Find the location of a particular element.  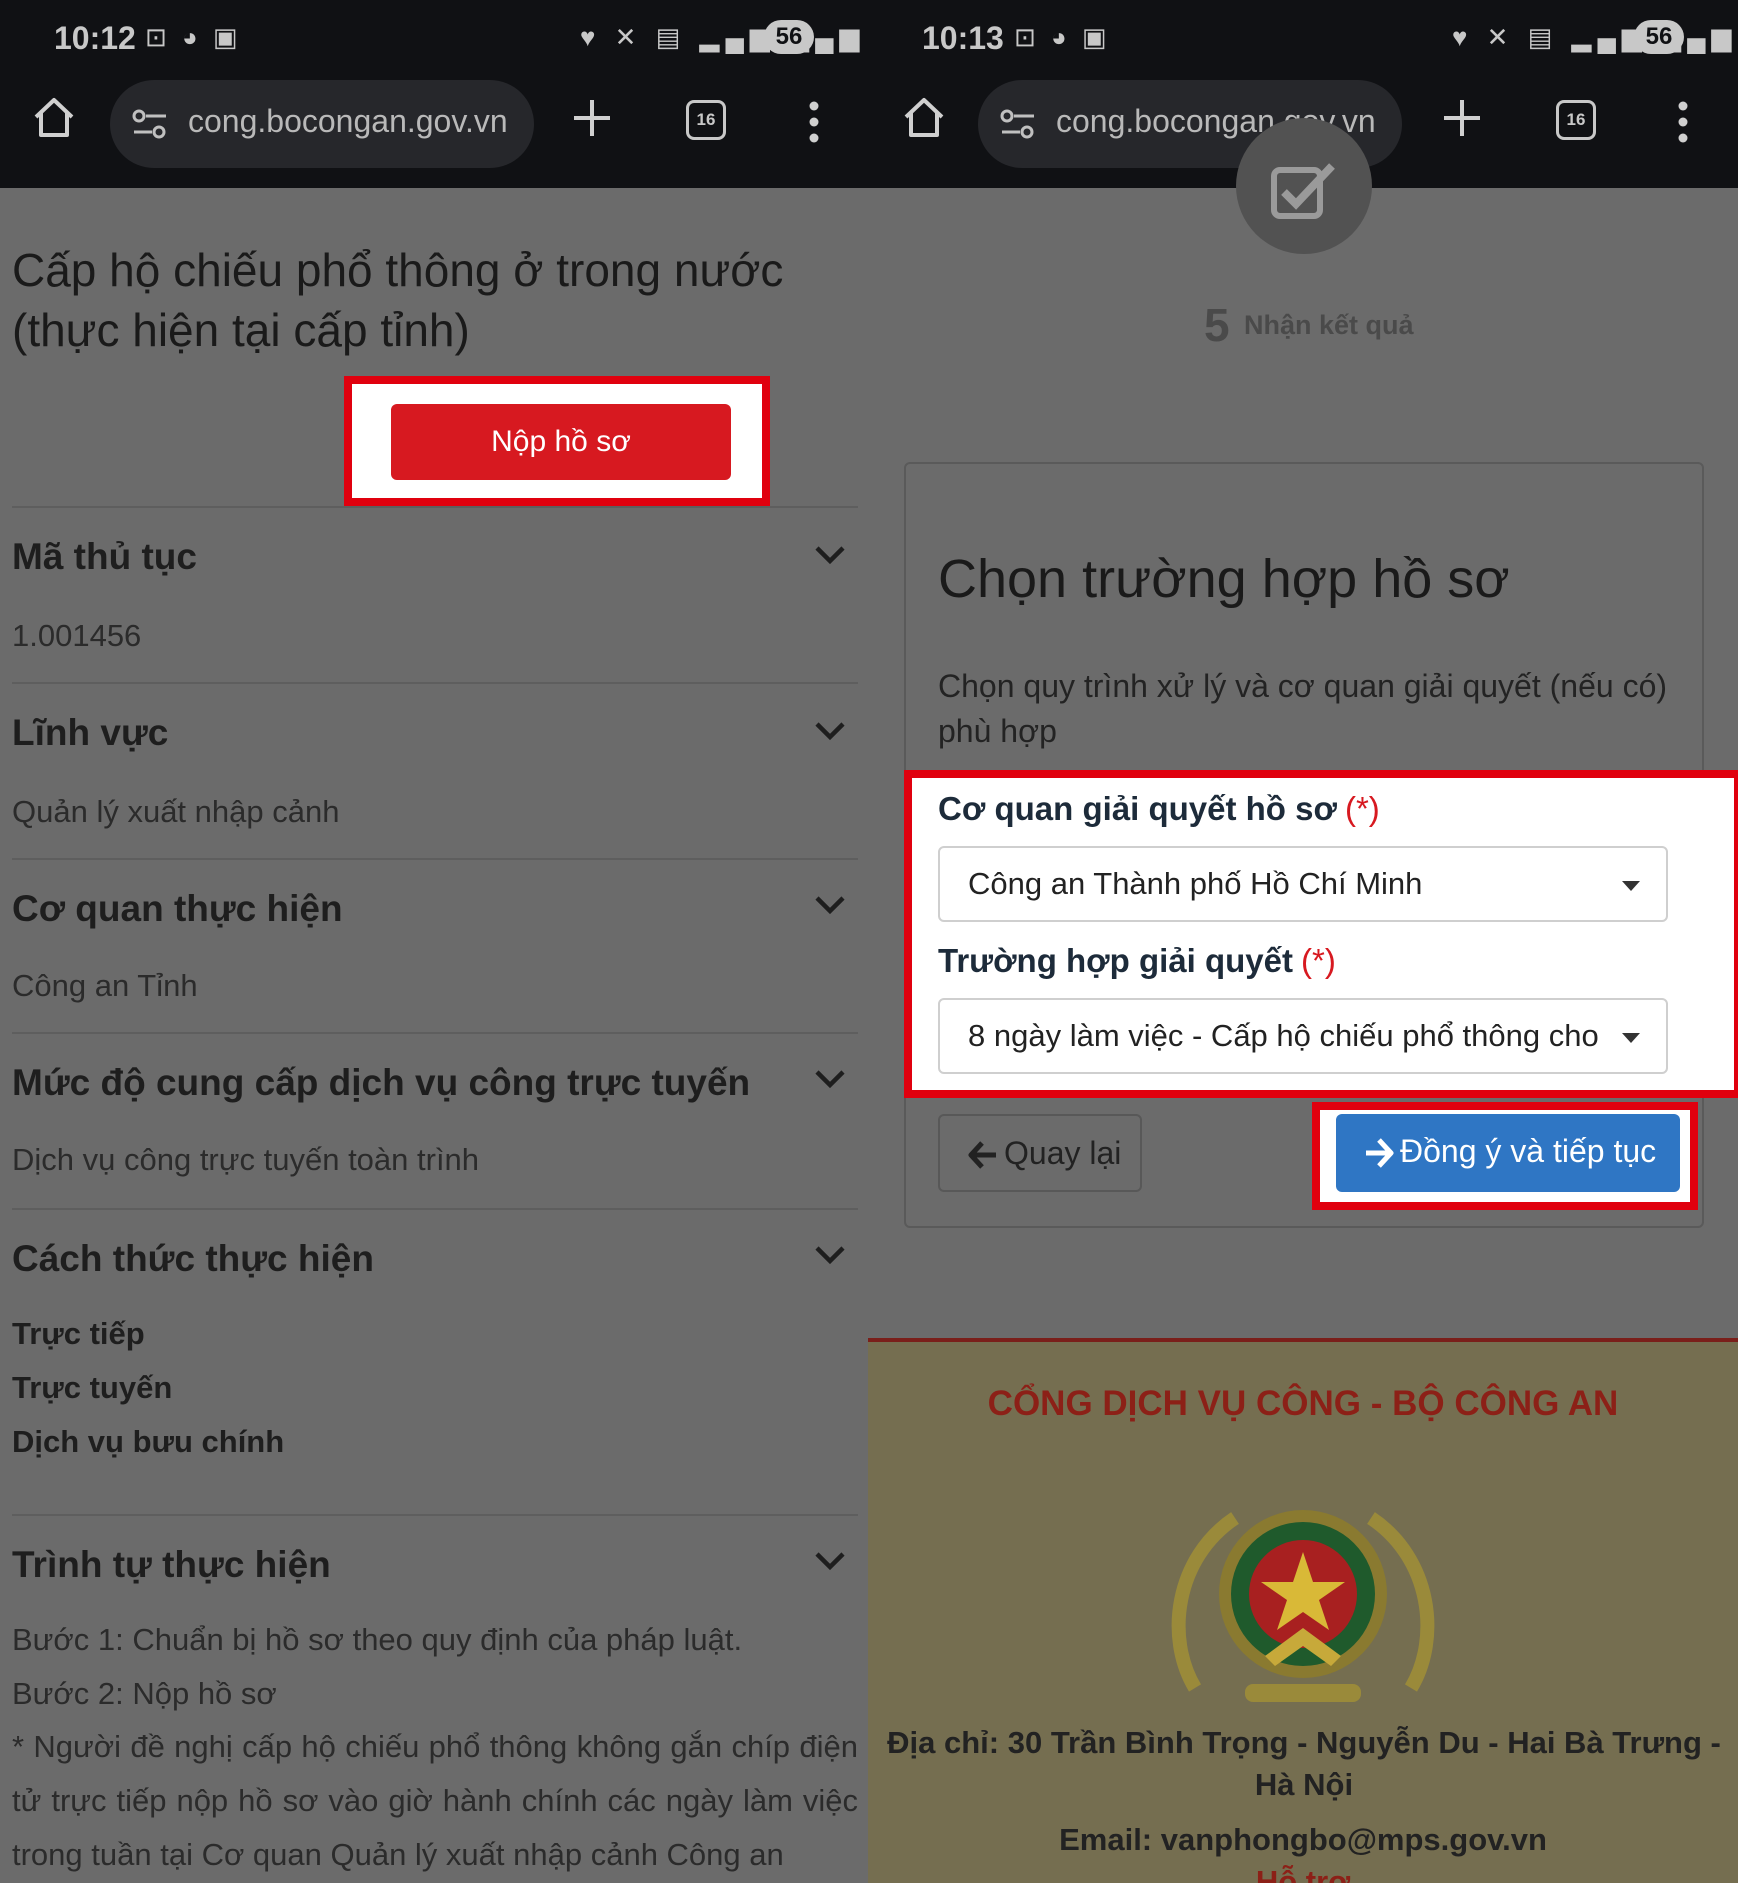

section-agency: Cơ quan thực hiện Công an Tỉnh is located at coordinates (435, 945).